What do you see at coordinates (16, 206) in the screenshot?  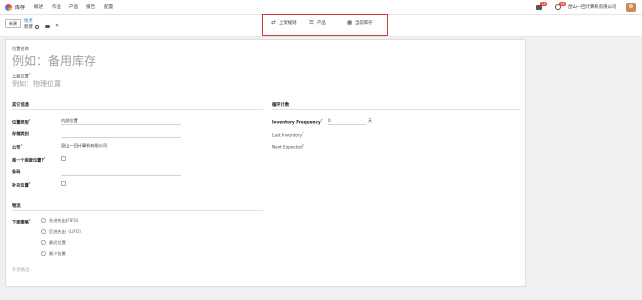 I see `logistics-section-title: 物流` at bounding box center [16, 206].